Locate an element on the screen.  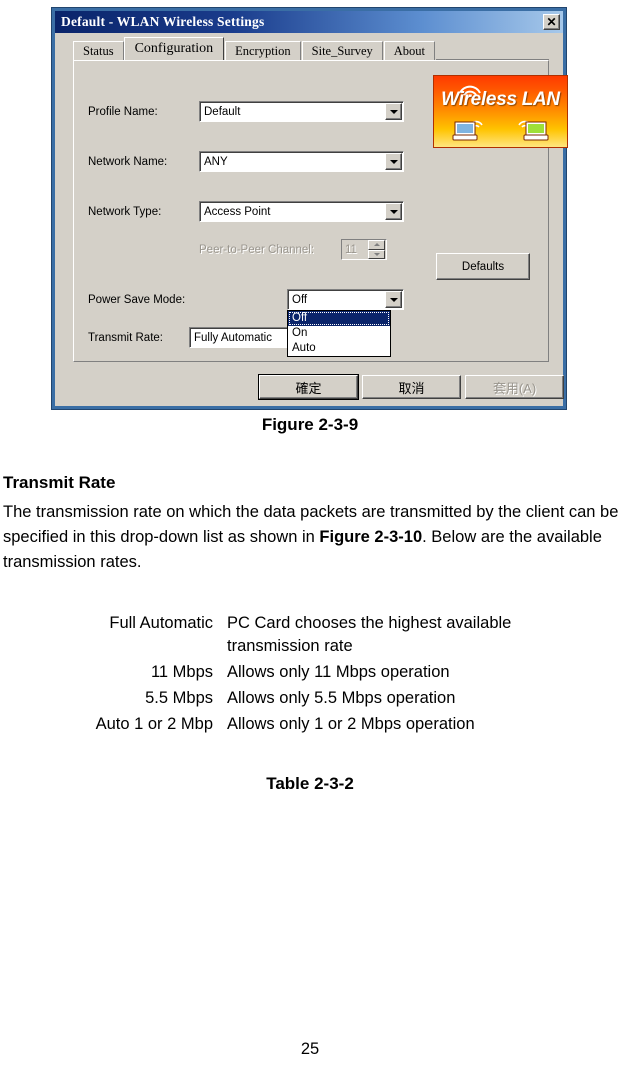
power-save-mode-label: Power Save Mode: is located at coordinates (137, 300).